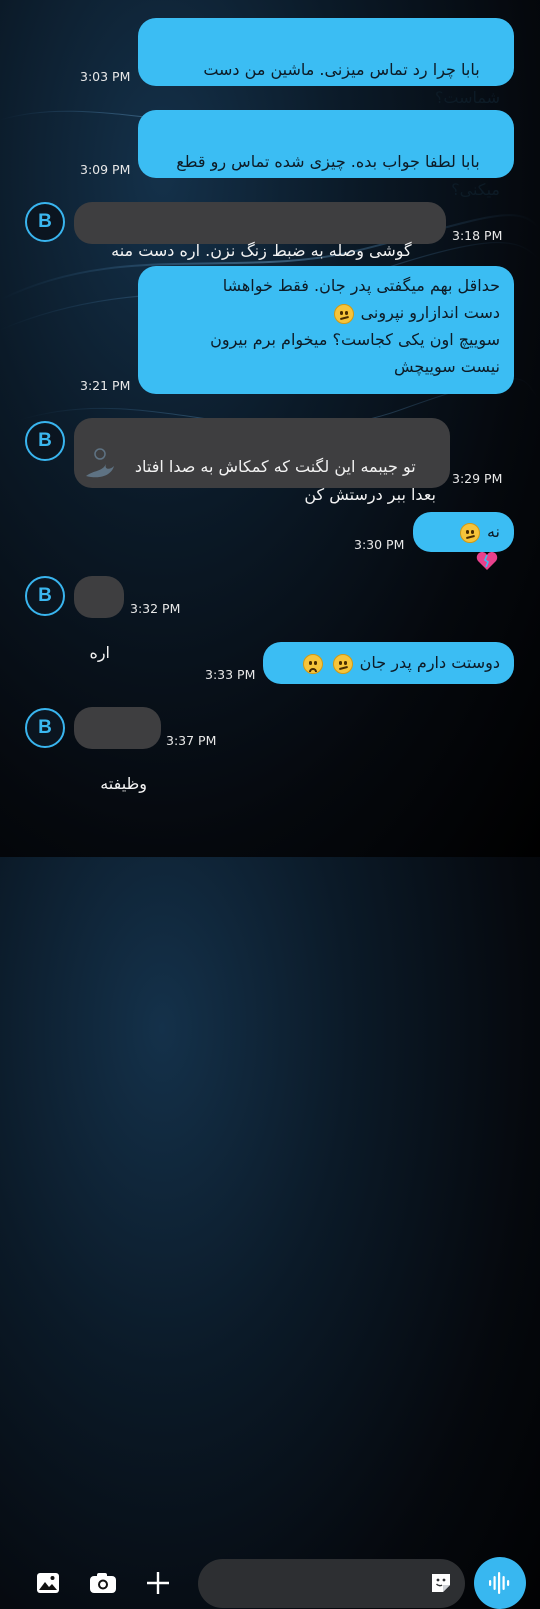 The width and height of the screenshot is (540, 1609). Describe the element at coordinates (117, 750) in the screenshot. I see `incoming-message: وظیفته` at that location.